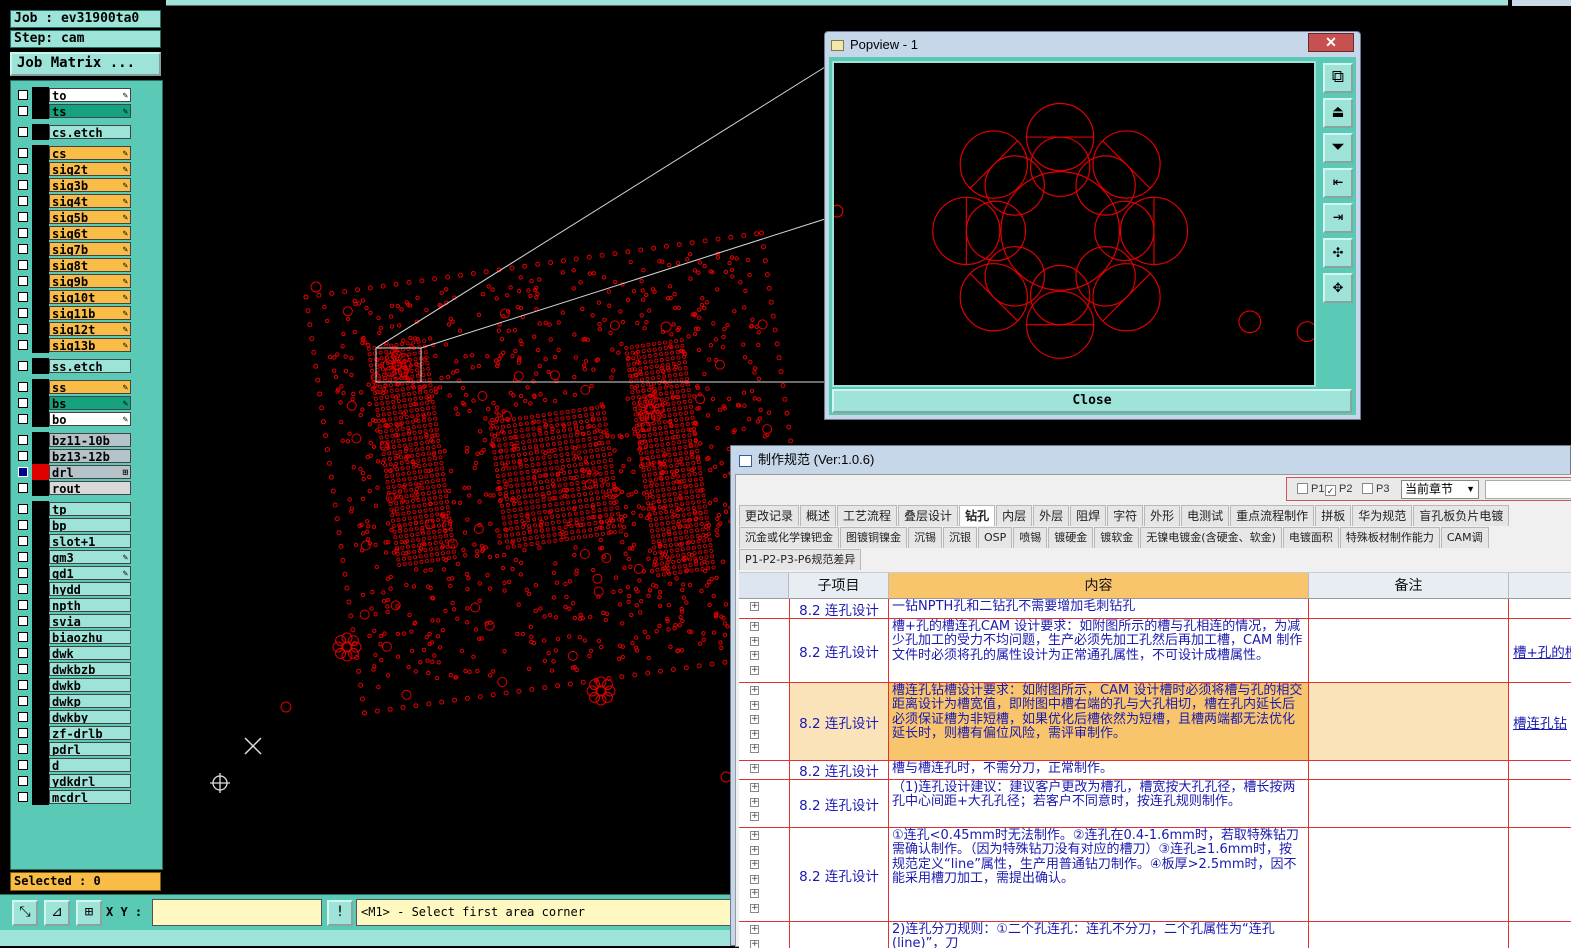 The height and width of the screenshot is (948, 1571). I want to click on layer-name: gm3✎, so click(90, 557).